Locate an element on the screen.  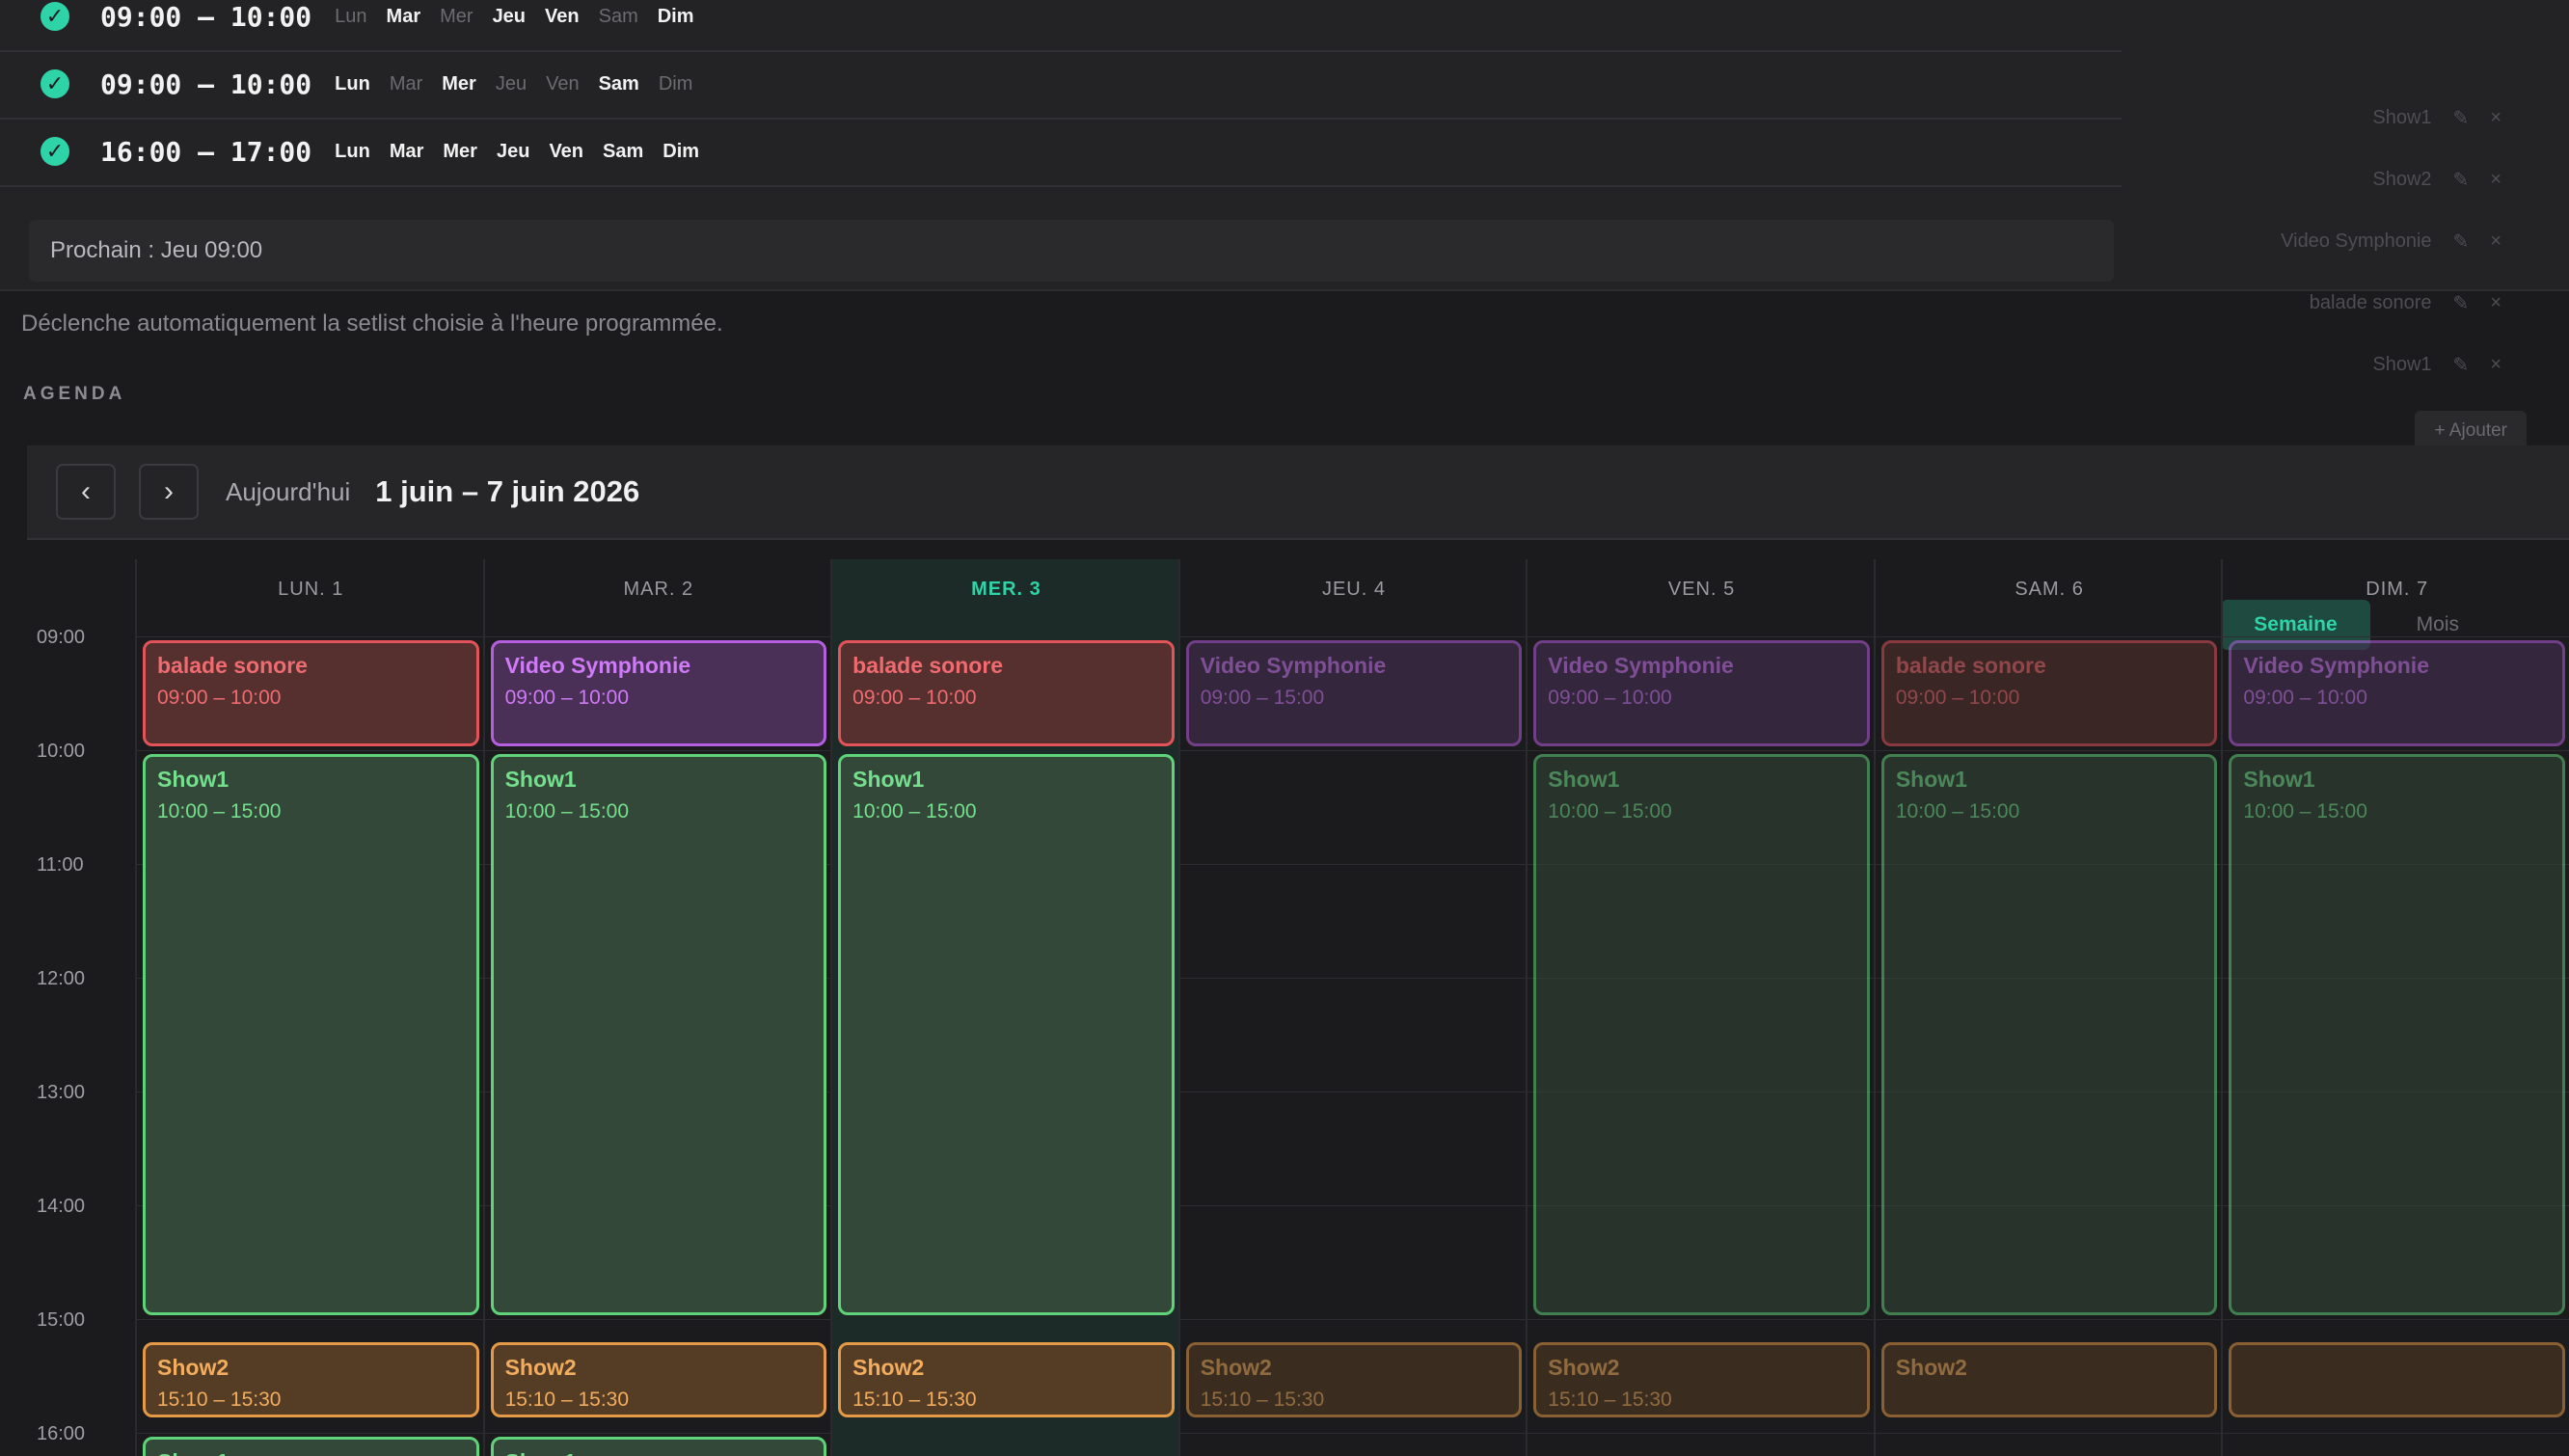
next-week-button: › is located at coordinates (169, 492).